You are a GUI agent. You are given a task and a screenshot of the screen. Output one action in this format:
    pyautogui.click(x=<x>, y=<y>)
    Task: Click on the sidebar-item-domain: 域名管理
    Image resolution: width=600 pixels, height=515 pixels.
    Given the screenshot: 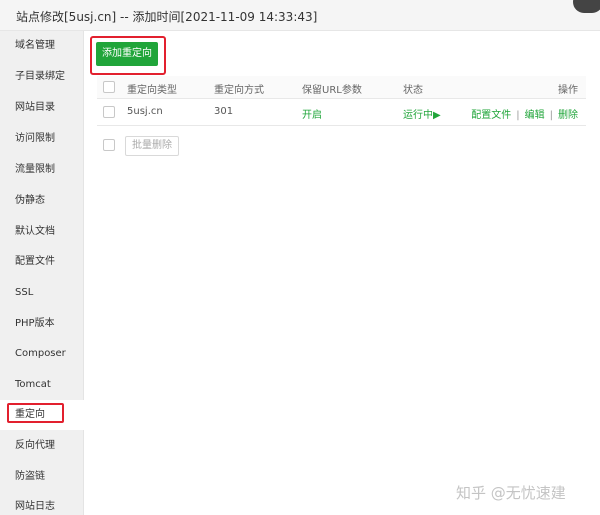 What is the action you would take?
    pyautogui.click(x=42, y=46)
    